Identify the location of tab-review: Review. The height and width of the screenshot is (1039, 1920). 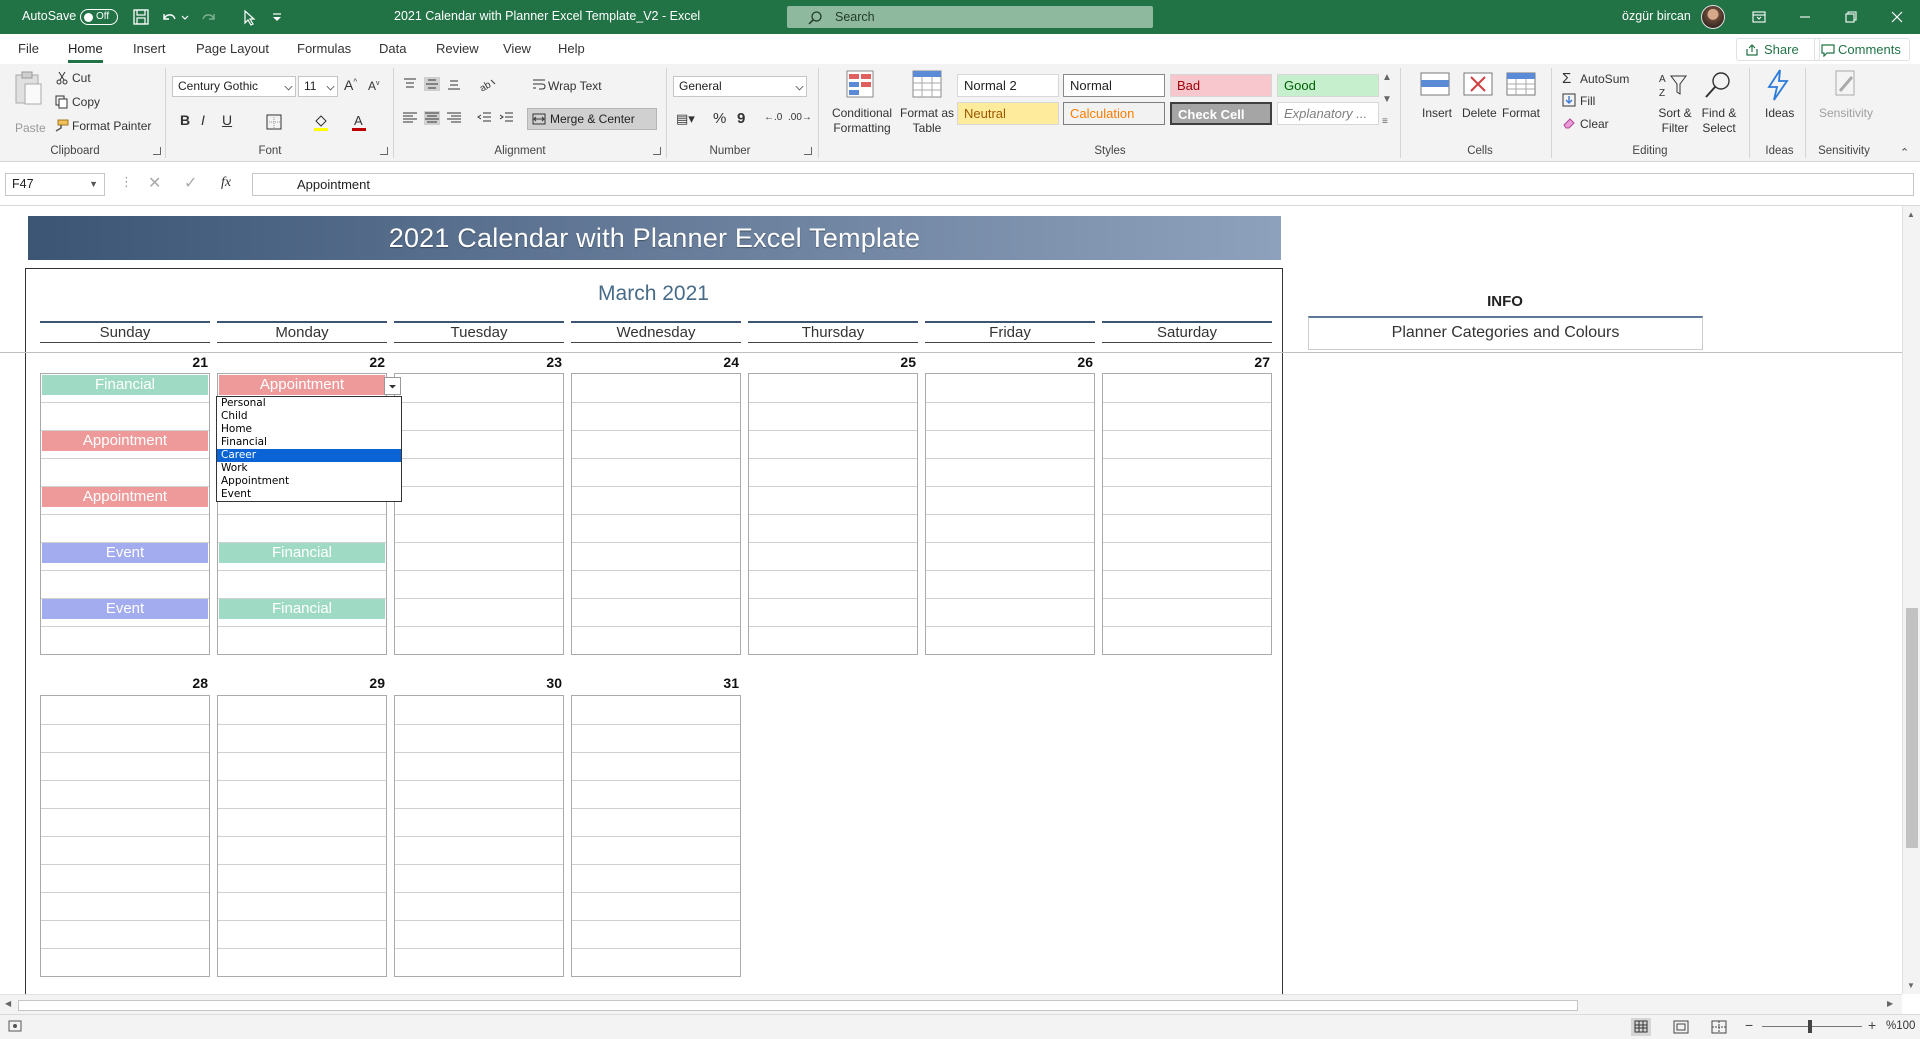
(457, 48).